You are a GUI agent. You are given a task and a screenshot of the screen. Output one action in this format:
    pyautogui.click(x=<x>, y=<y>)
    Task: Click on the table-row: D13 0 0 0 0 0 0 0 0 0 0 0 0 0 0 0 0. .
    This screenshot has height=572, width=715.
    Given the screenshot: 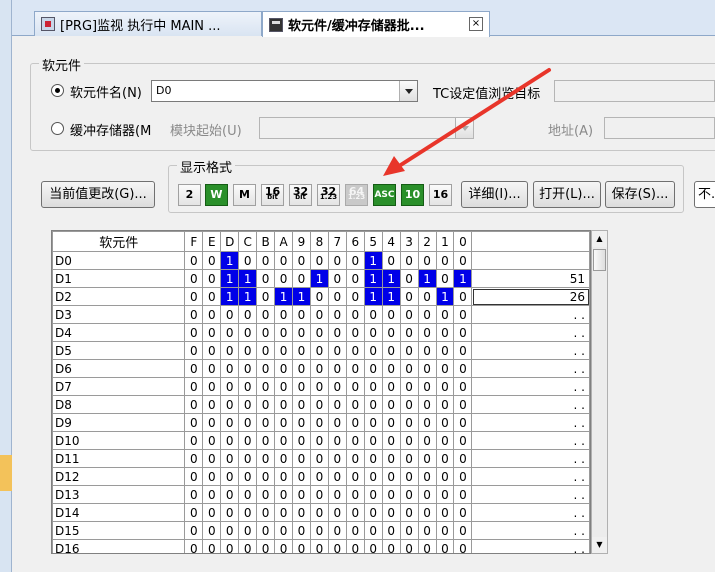 What is the action you would take?
    pyautogui.click(x=321, y=494)
    